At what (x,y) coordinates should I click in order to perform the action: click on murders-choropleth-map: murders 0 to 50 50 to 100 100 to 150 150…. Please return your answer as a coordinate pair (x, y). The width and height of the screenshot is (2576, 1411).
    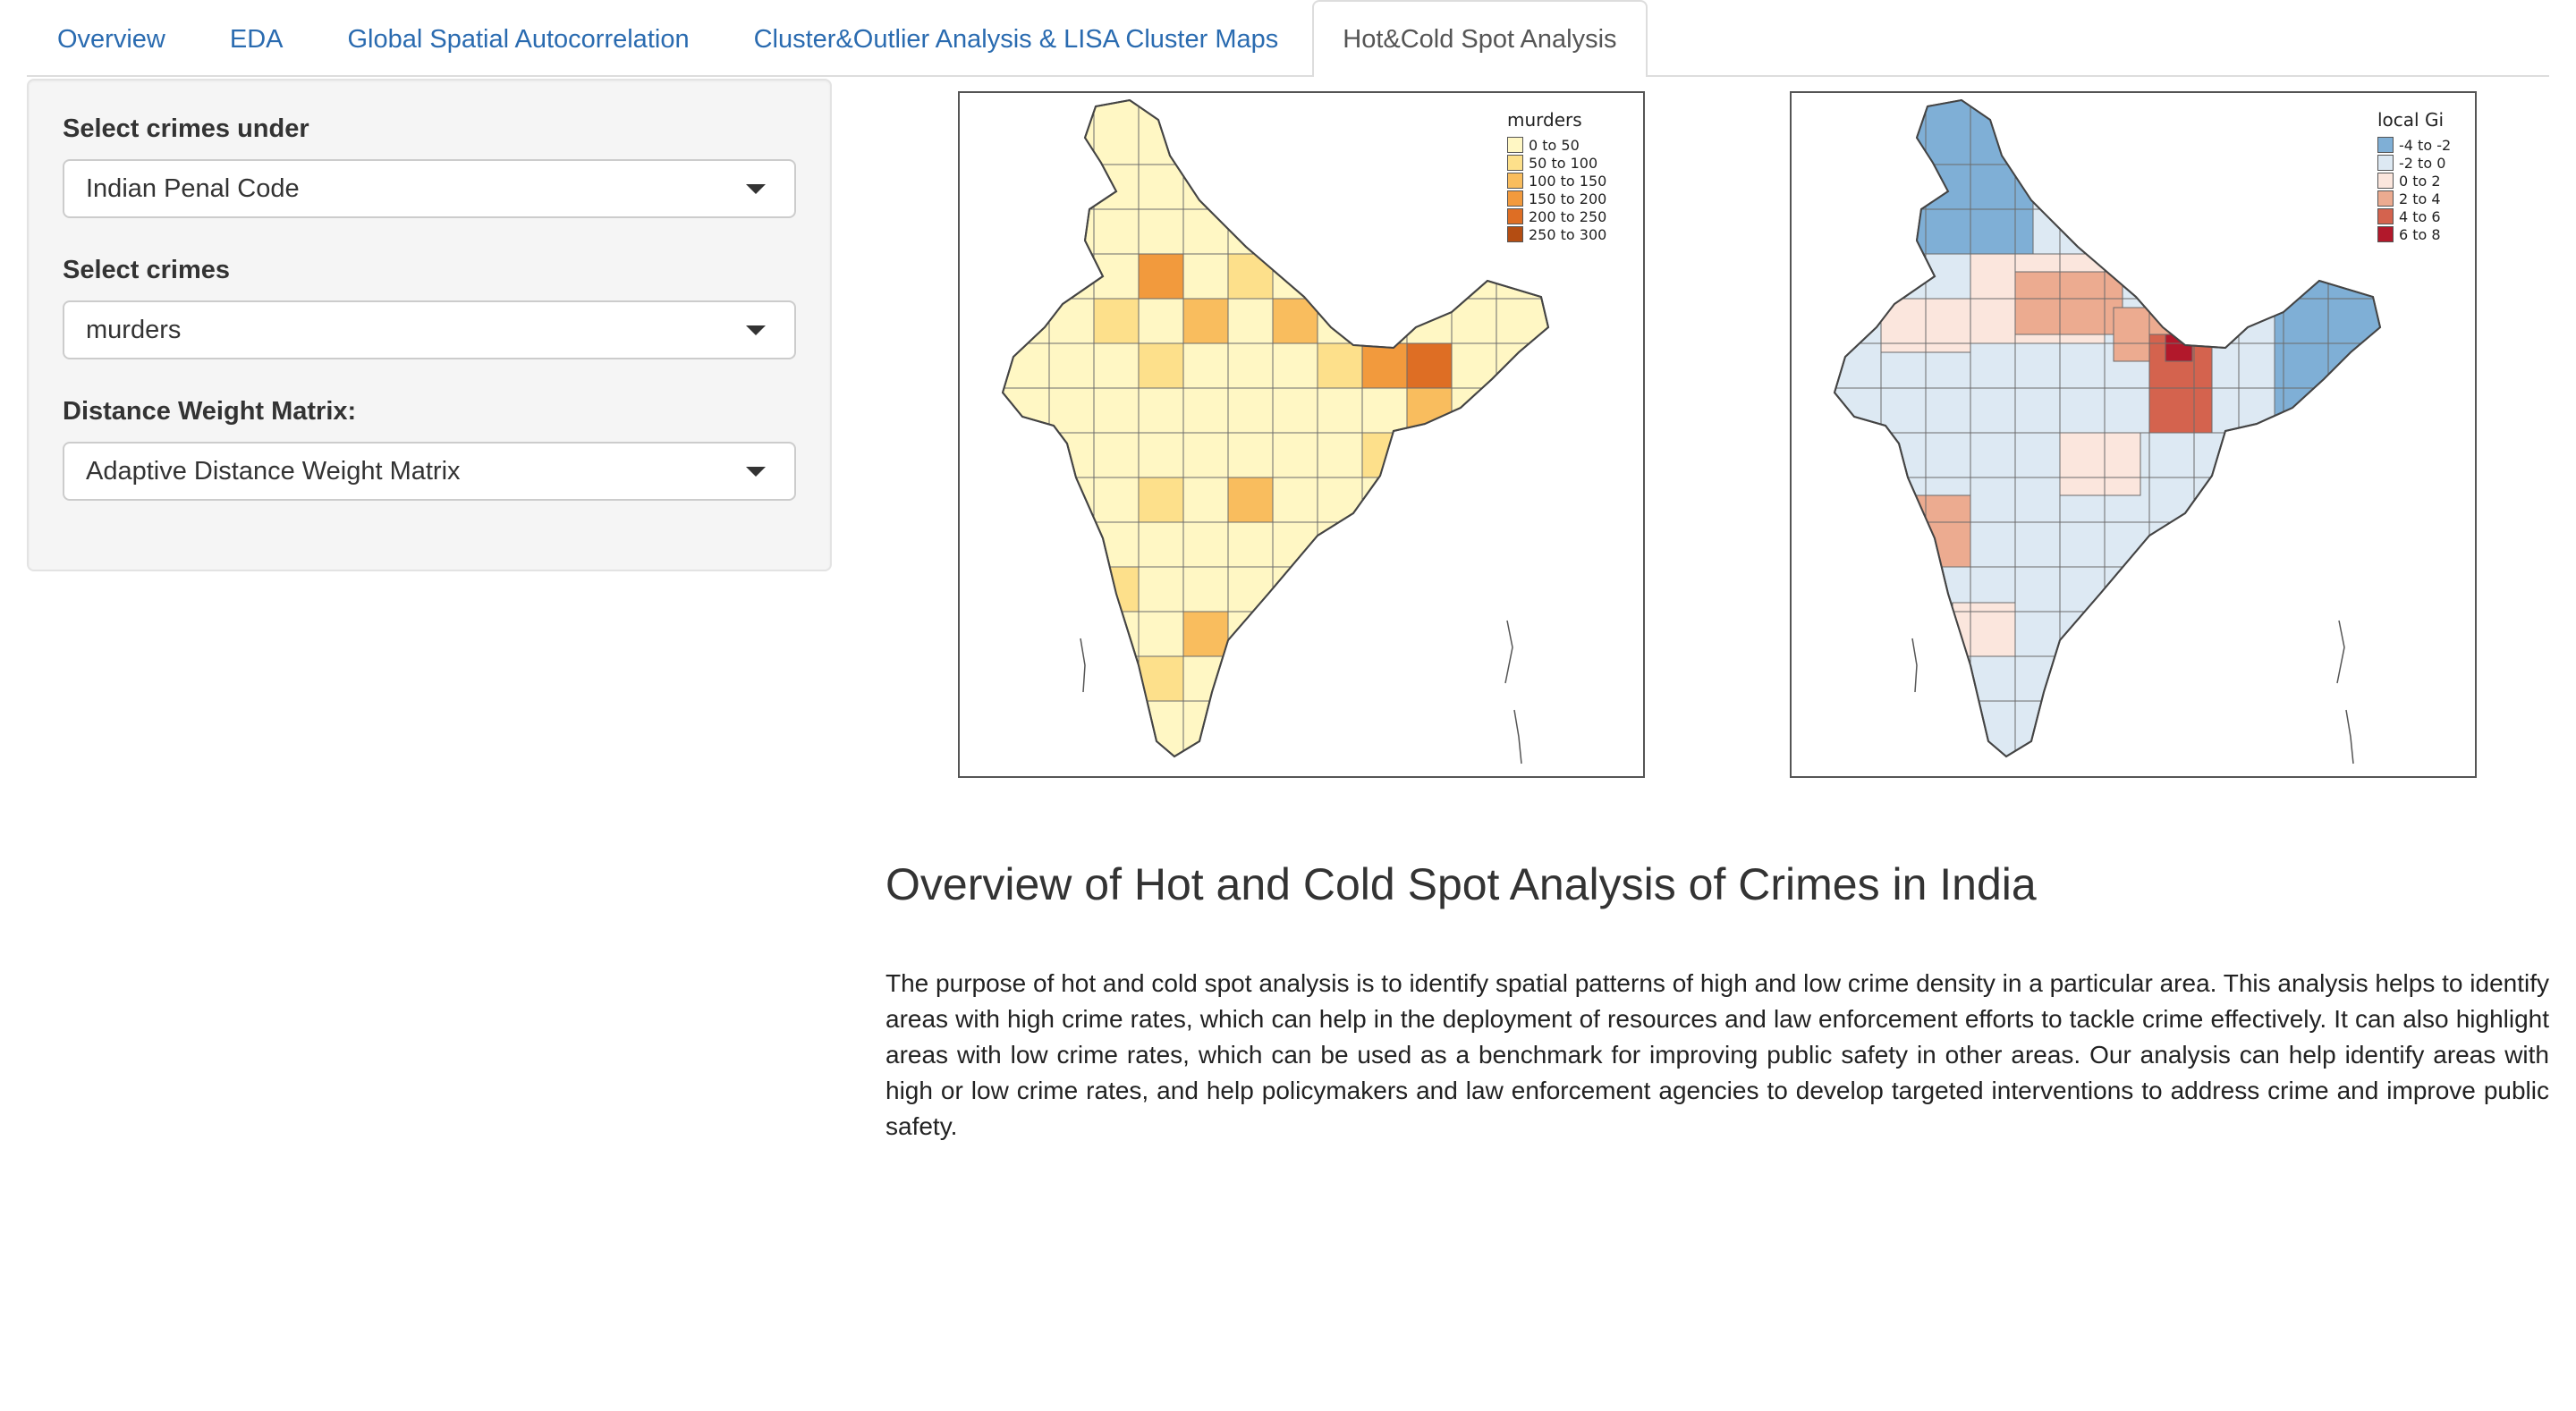
    Looking at the image, I should click on (1301, 434).